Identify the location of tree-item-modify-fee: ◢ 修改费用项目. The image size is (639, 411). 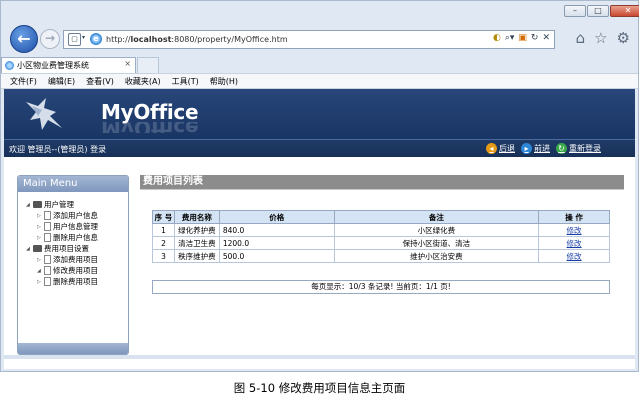
(62, 270).